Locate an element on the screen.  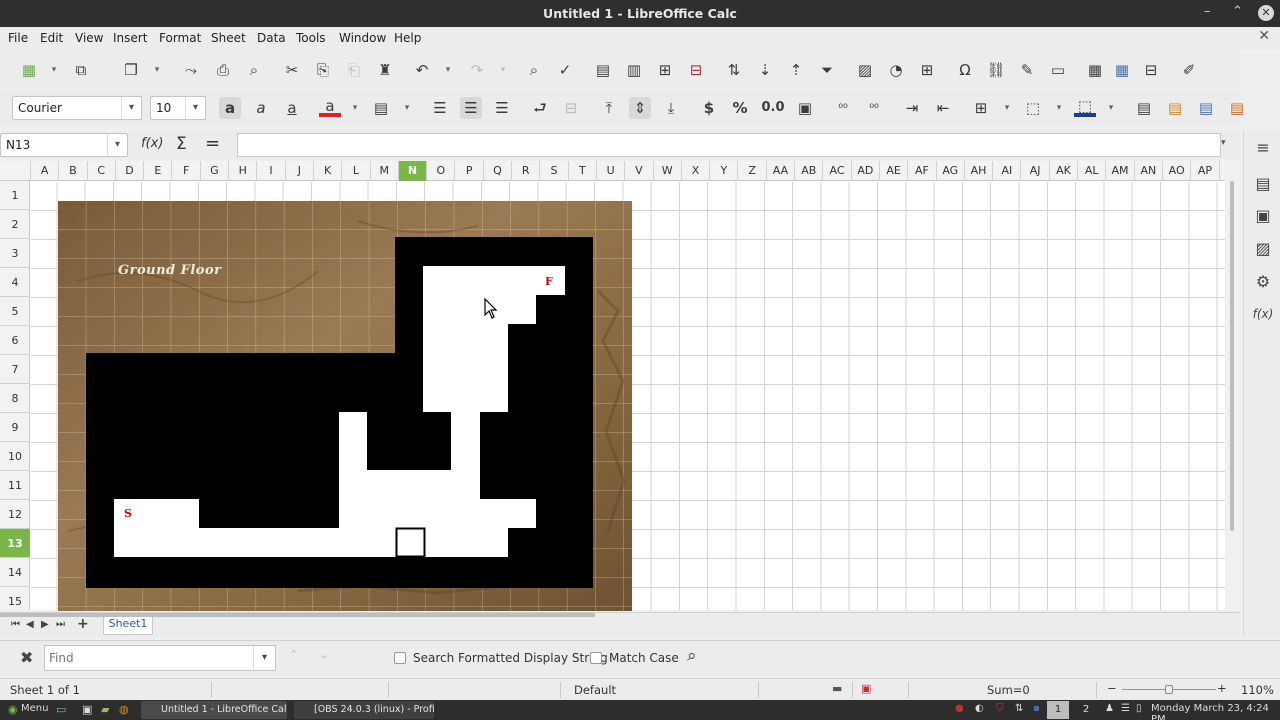
column-header: W is located at coordinates (668, 171).